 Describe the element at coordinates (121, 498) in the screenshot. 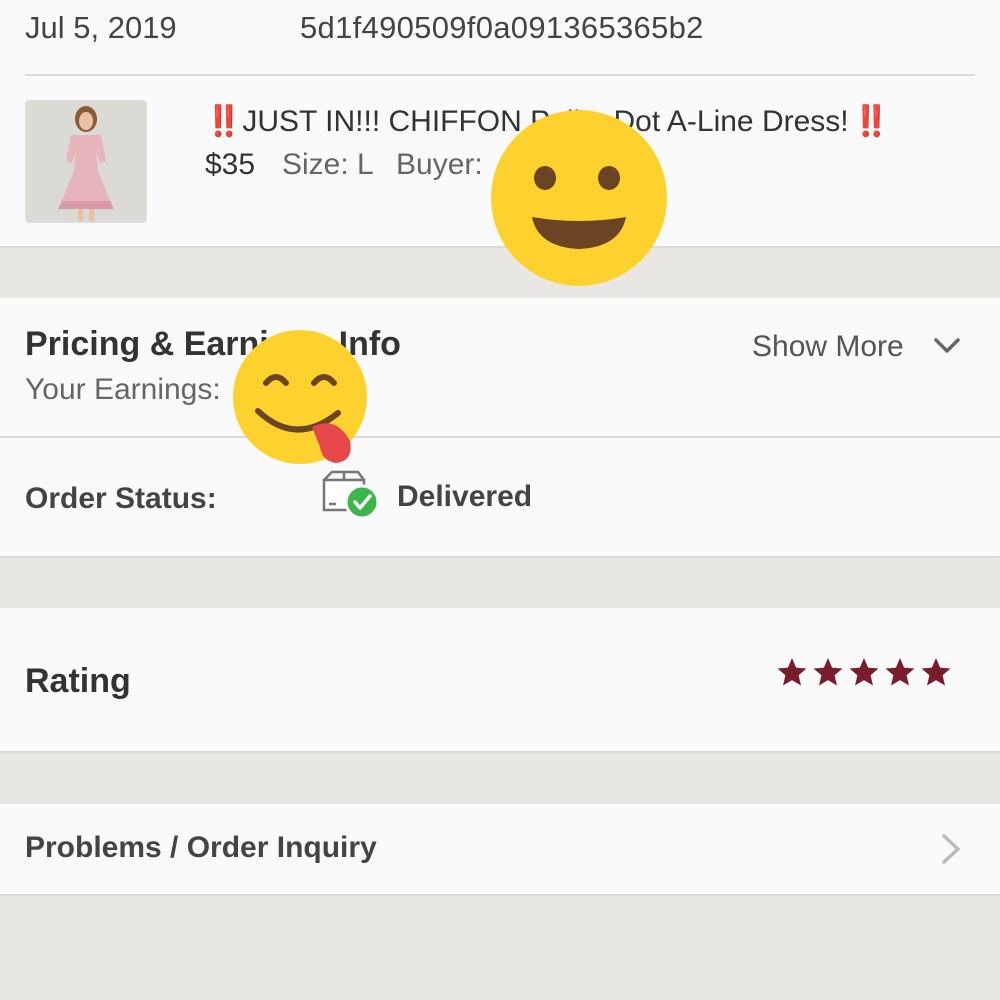

I see `order-status-label: Order Status:` at that location.